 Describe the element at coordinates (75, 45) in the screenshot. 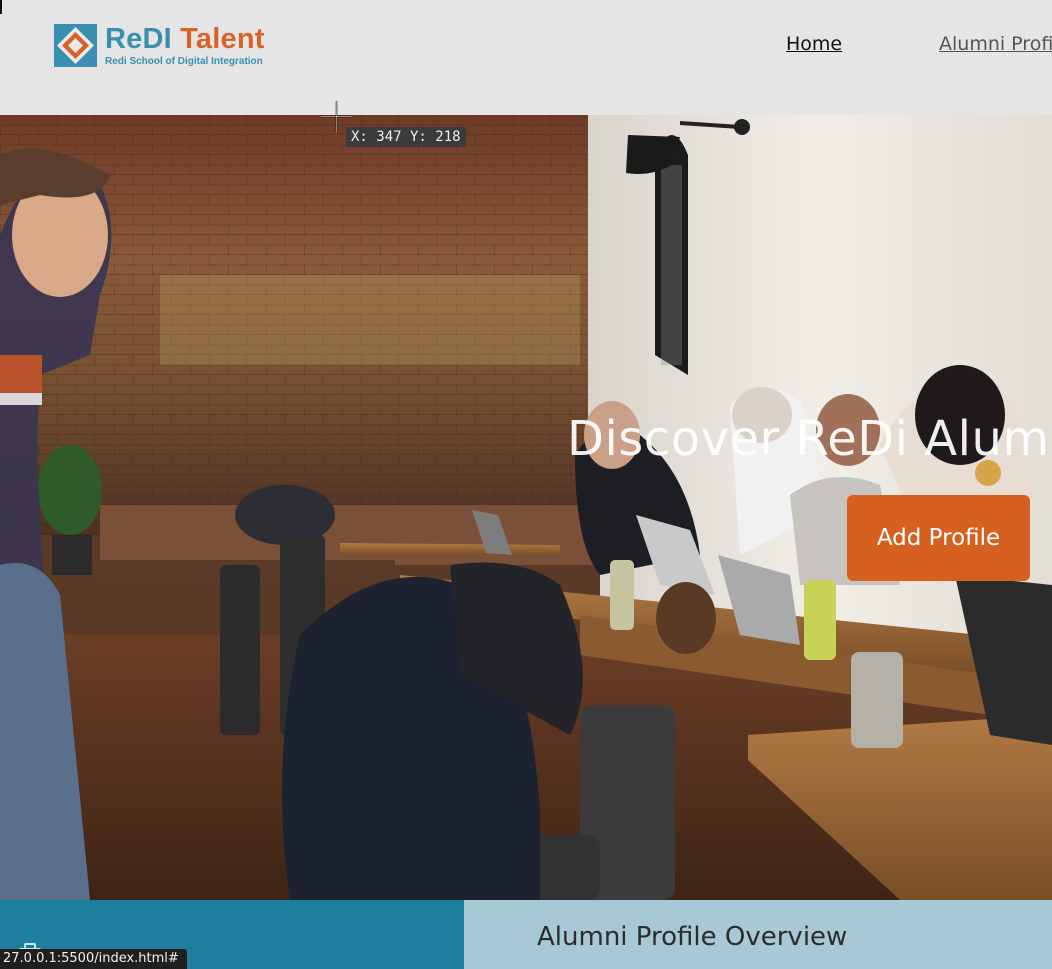

I see `redi-logo-icon` at that location.